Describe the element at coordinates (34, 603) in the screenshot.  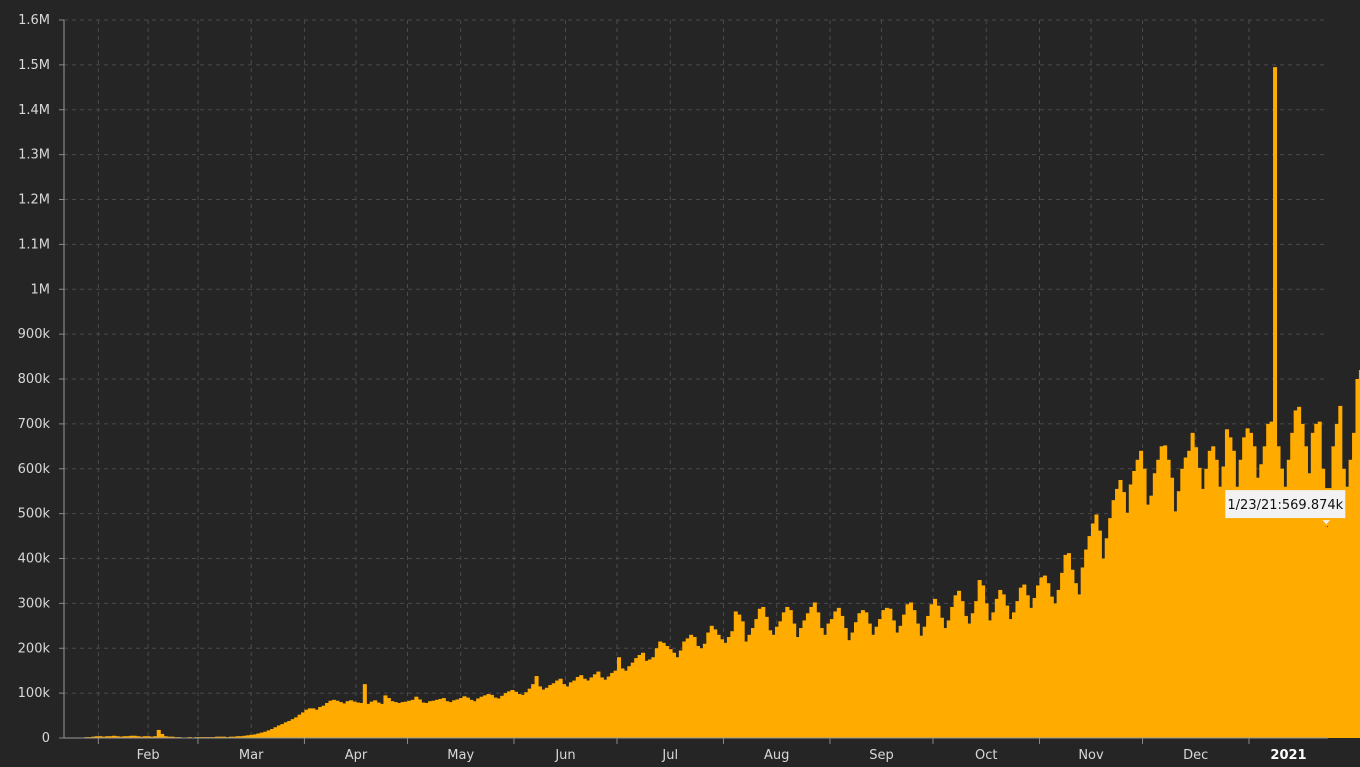
I see `y-tick-label: 300k` at that location.